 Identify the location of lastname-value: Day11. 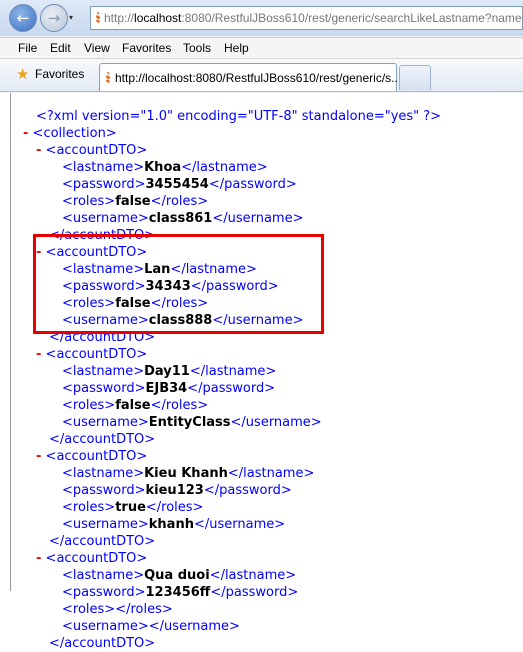
(167, 371).